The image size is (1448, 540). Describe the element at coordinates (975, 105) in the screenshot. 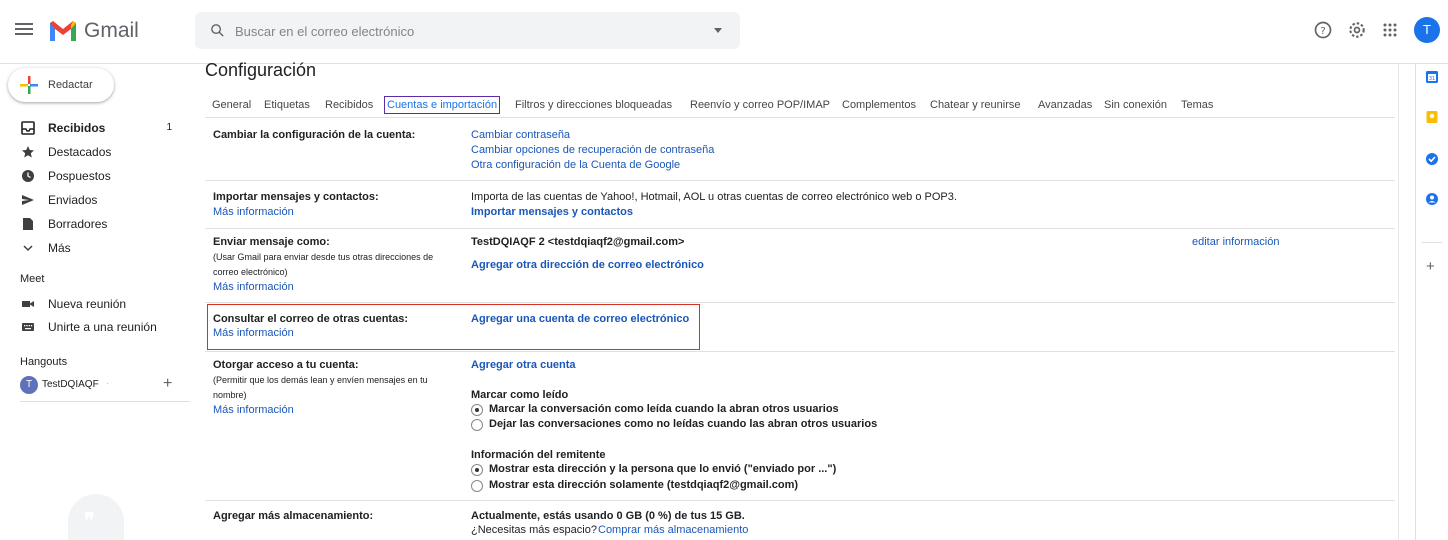

I see `tab-chat-meet: Chatear y reunirse` at that location.